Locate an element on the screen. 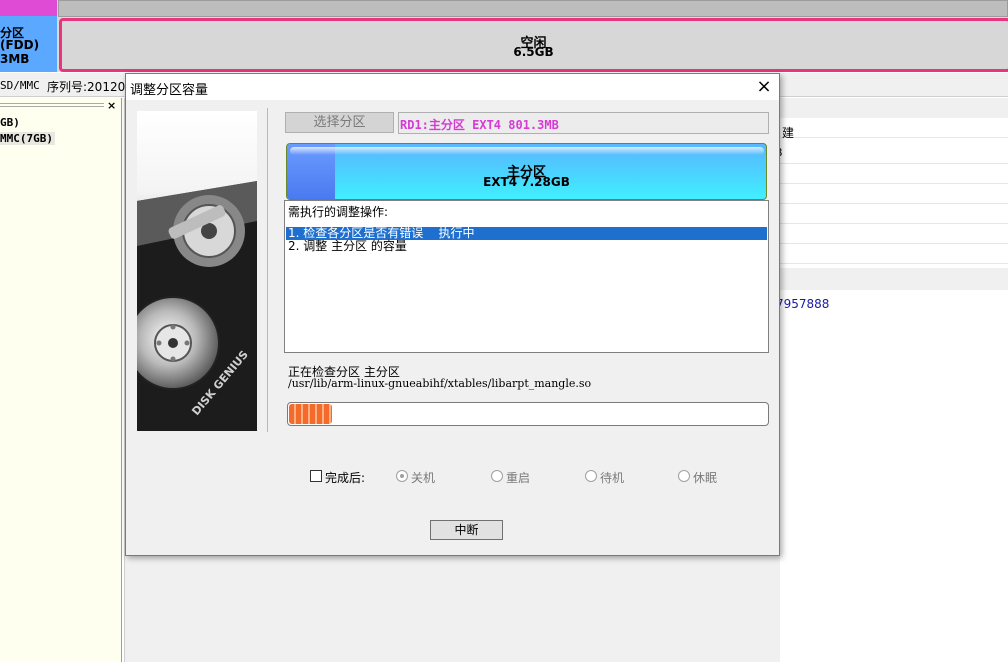 This screenshot has width=1008, height=662. disk-map-header is located at coordinates (533, 8).